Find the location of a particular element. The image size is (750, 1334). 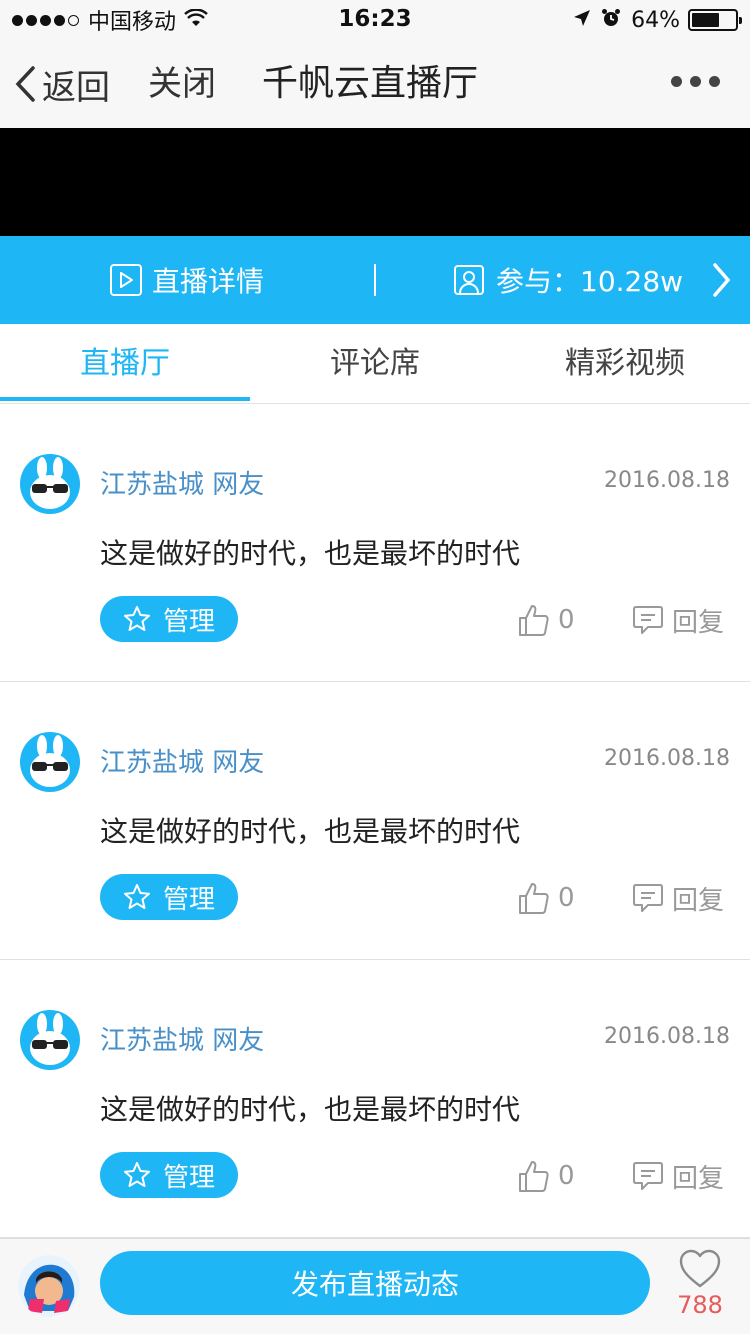

more-button is located at coordinates (691, 81).